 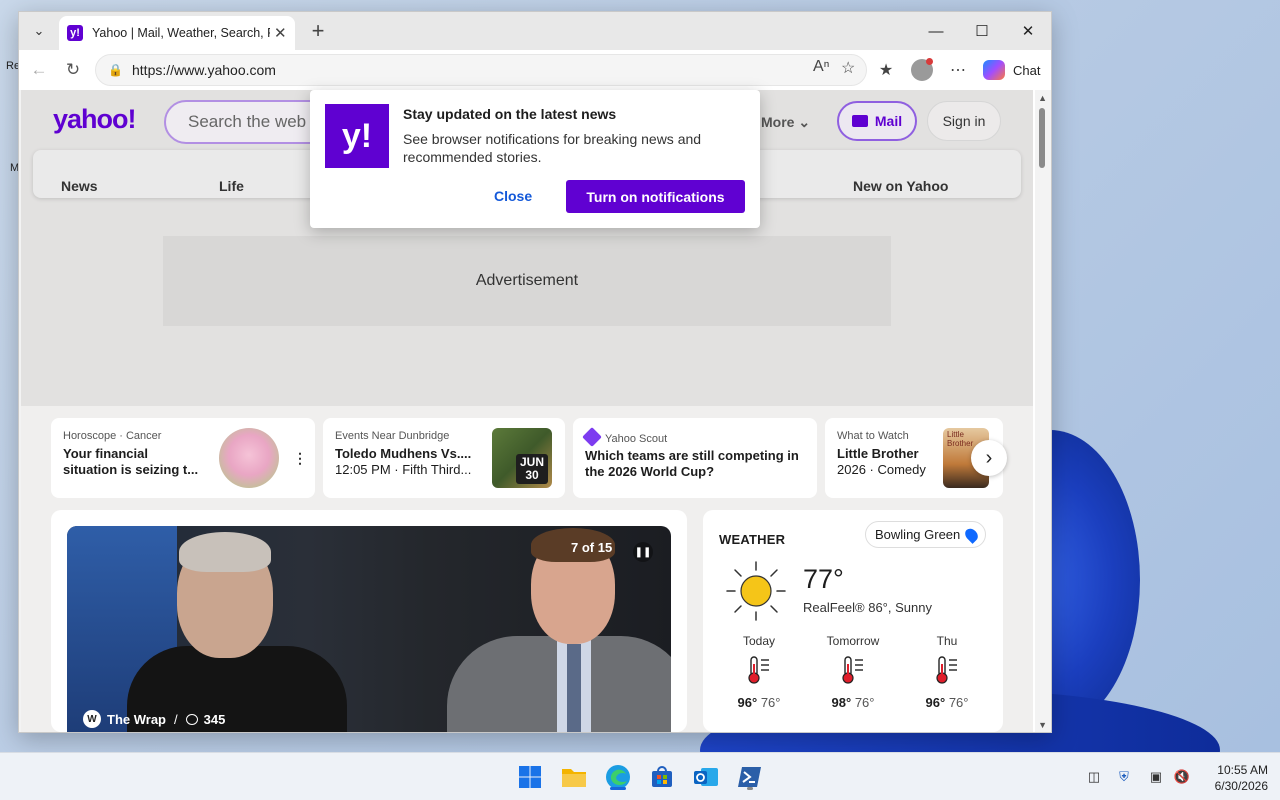 What do you see at coordinates (982, 31) in the screenshot?
I see `maximize-button: ☐` at bounding box center [982, 31].